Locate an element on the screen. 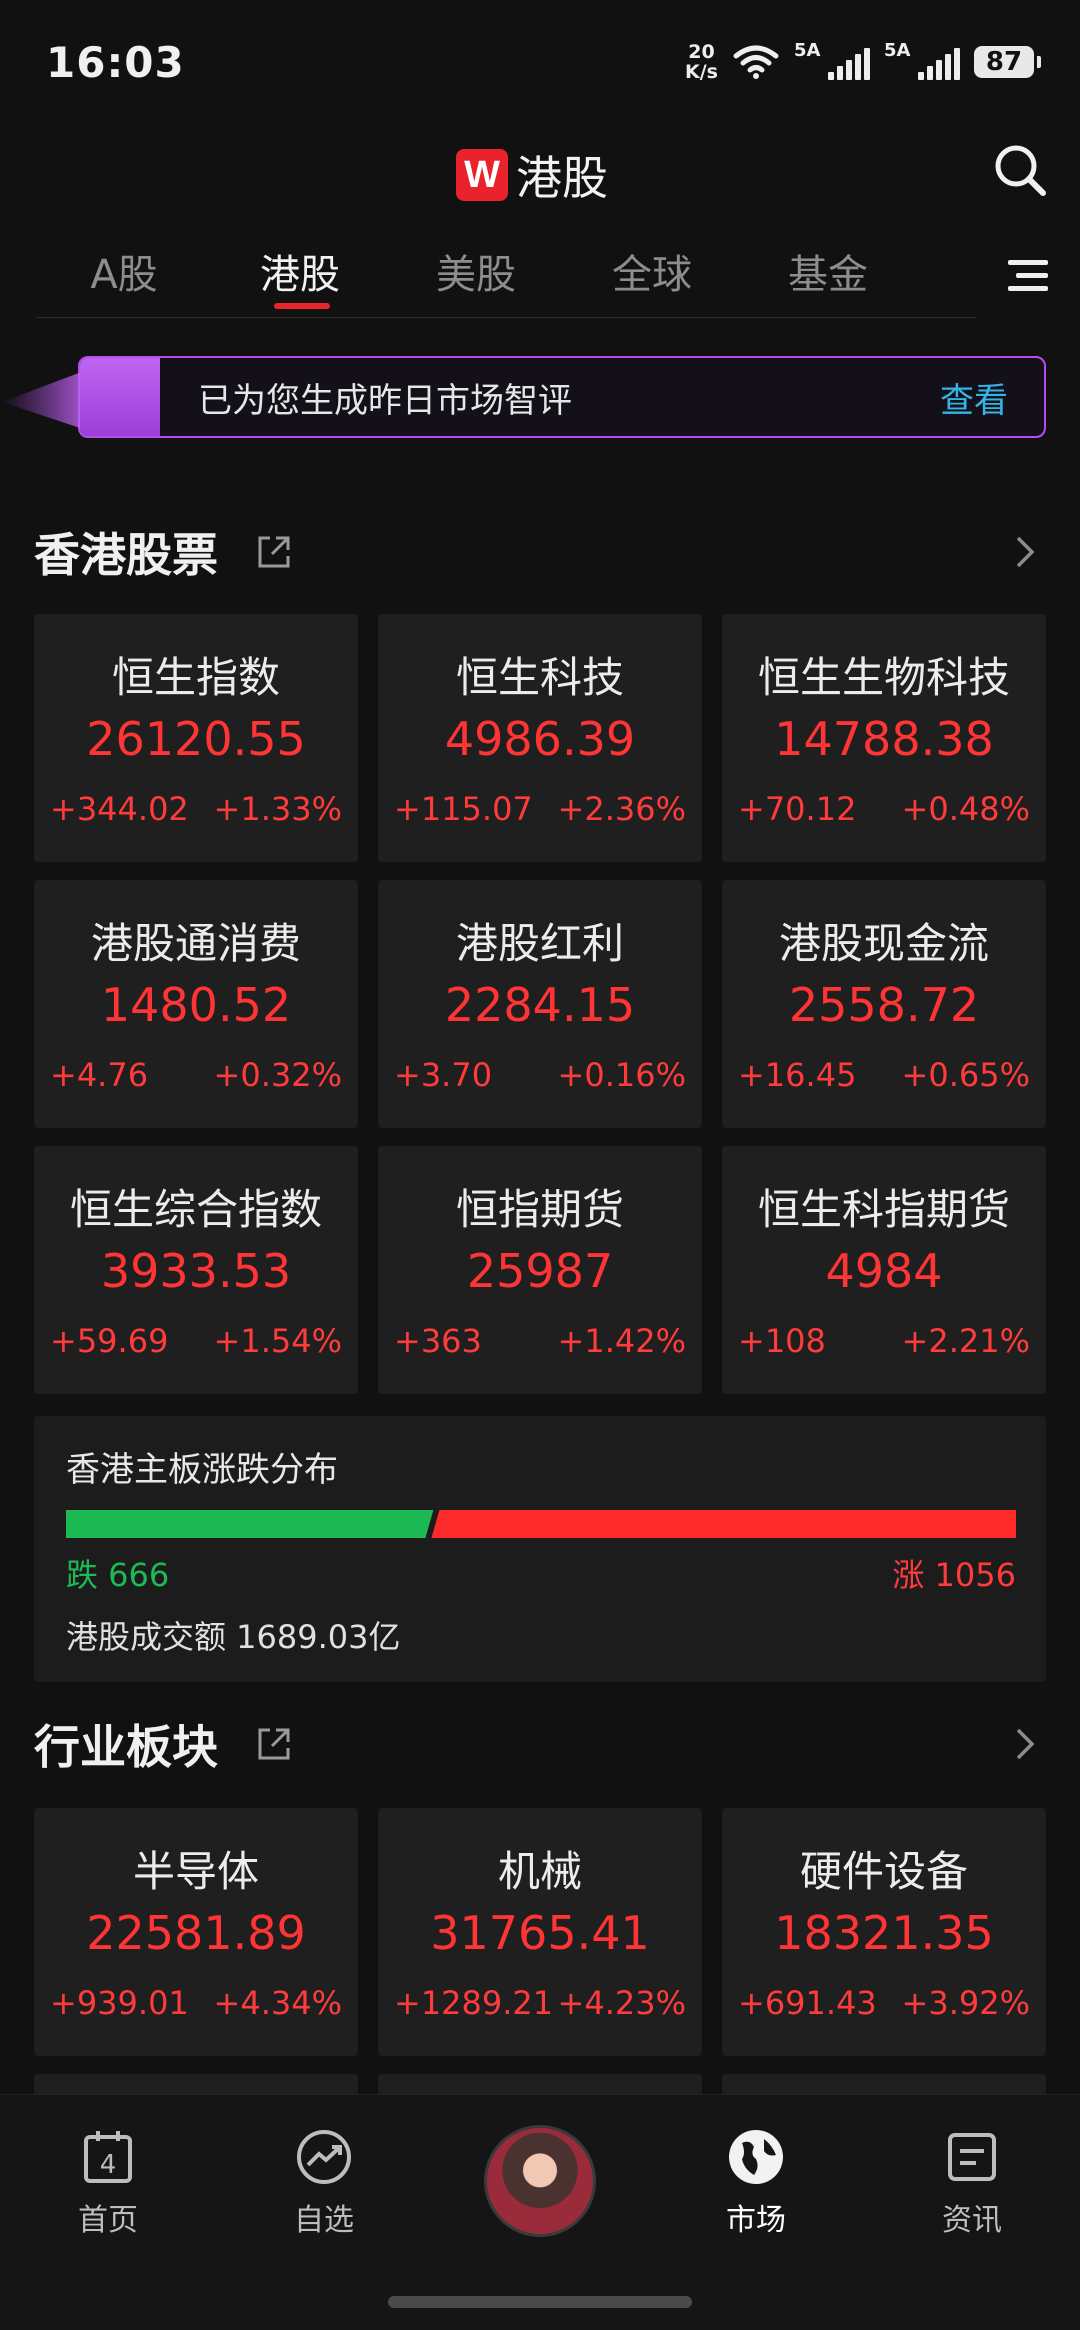 This screenshot has height=2330, width=1080. index-value: 26120.55 is located at coordinates (196, 739).